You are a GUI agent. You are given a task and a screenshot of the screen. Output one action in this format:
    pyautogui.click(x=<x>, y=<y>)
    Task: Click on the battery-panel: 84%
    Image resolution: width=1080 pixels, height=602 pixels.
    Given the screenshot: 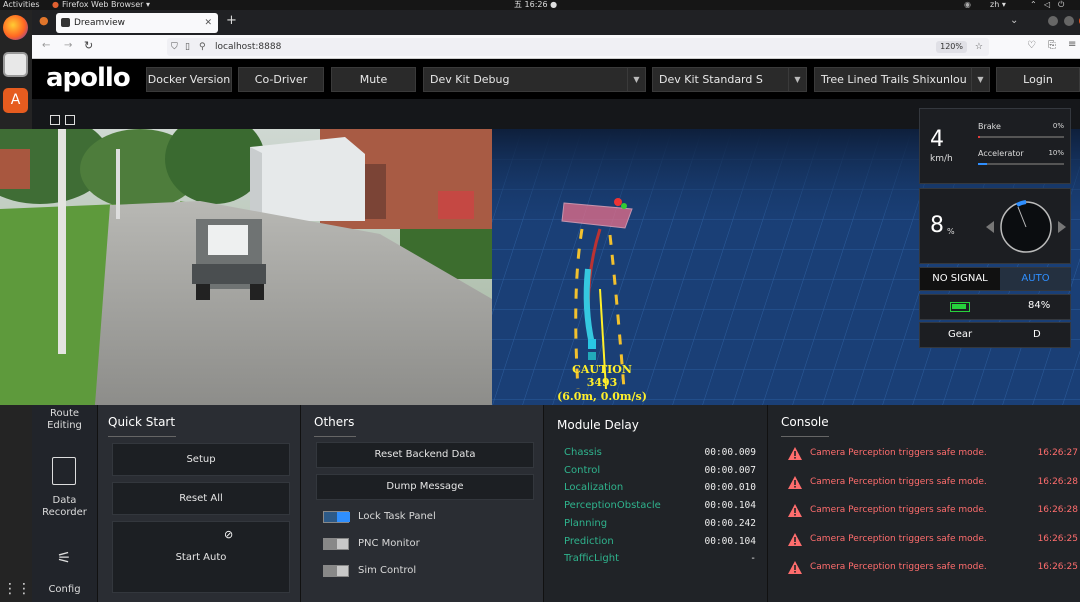 What is the action you would take?
    pyautogui.click(x=995, y=307)
    